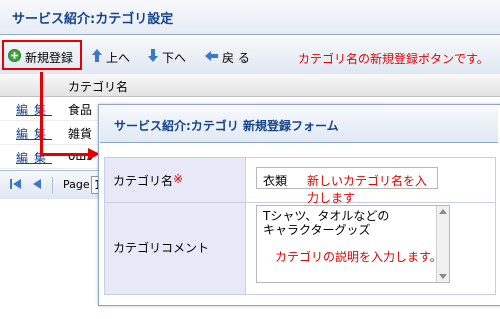 The width and height of the screenshot is (500, 319). I want to click on category-name-cell: 食品, so click(80, 110).